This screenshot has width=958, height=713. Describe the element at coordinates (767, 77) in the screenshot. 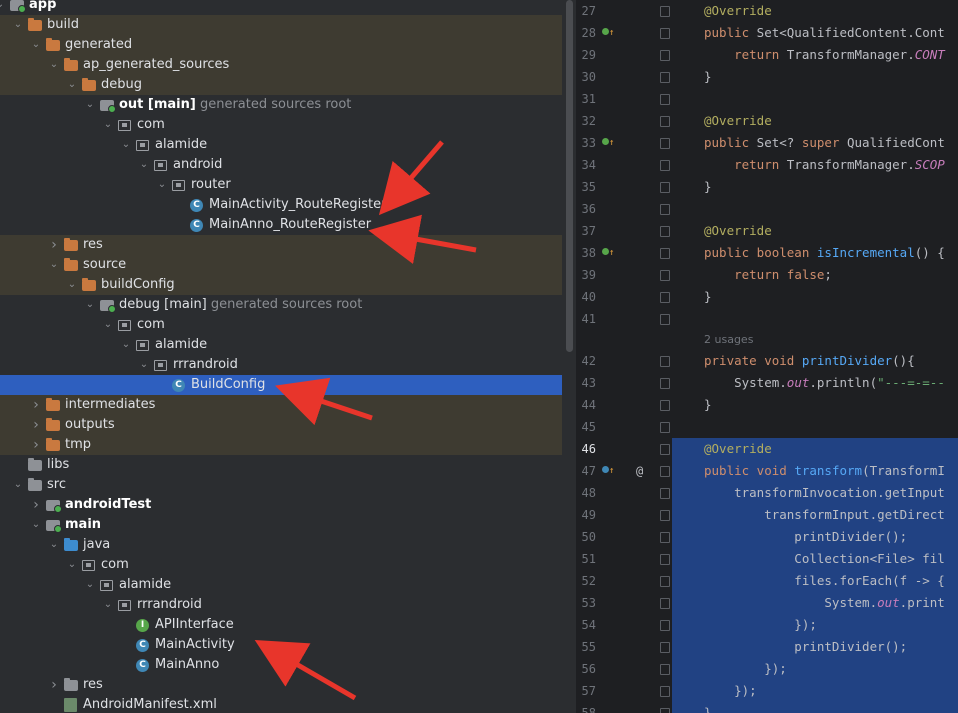

I see `code-line: 30}` at that location.